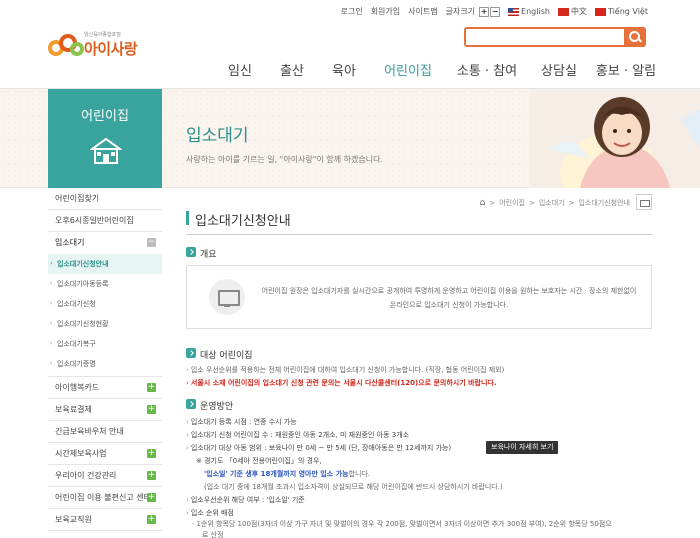 Image resolution: width=700 pixels, height=538 pixels. Describe the element at coordinates (73, 519) in the screenshot. I see `sidebar-item-label: 보육교직원` at that location.